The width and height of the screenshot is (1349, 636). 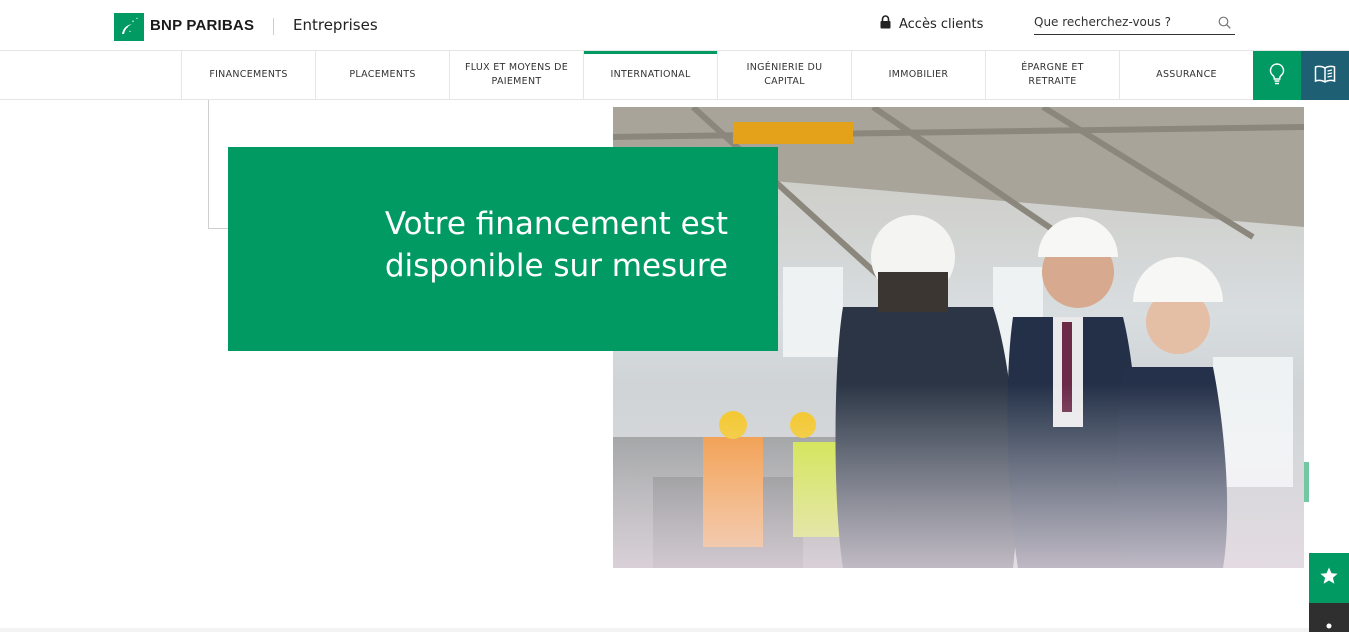 What do you see at coordinates (885, 24) in the screenshot?
I see `lock-icon` at bounding box center [885, 24].